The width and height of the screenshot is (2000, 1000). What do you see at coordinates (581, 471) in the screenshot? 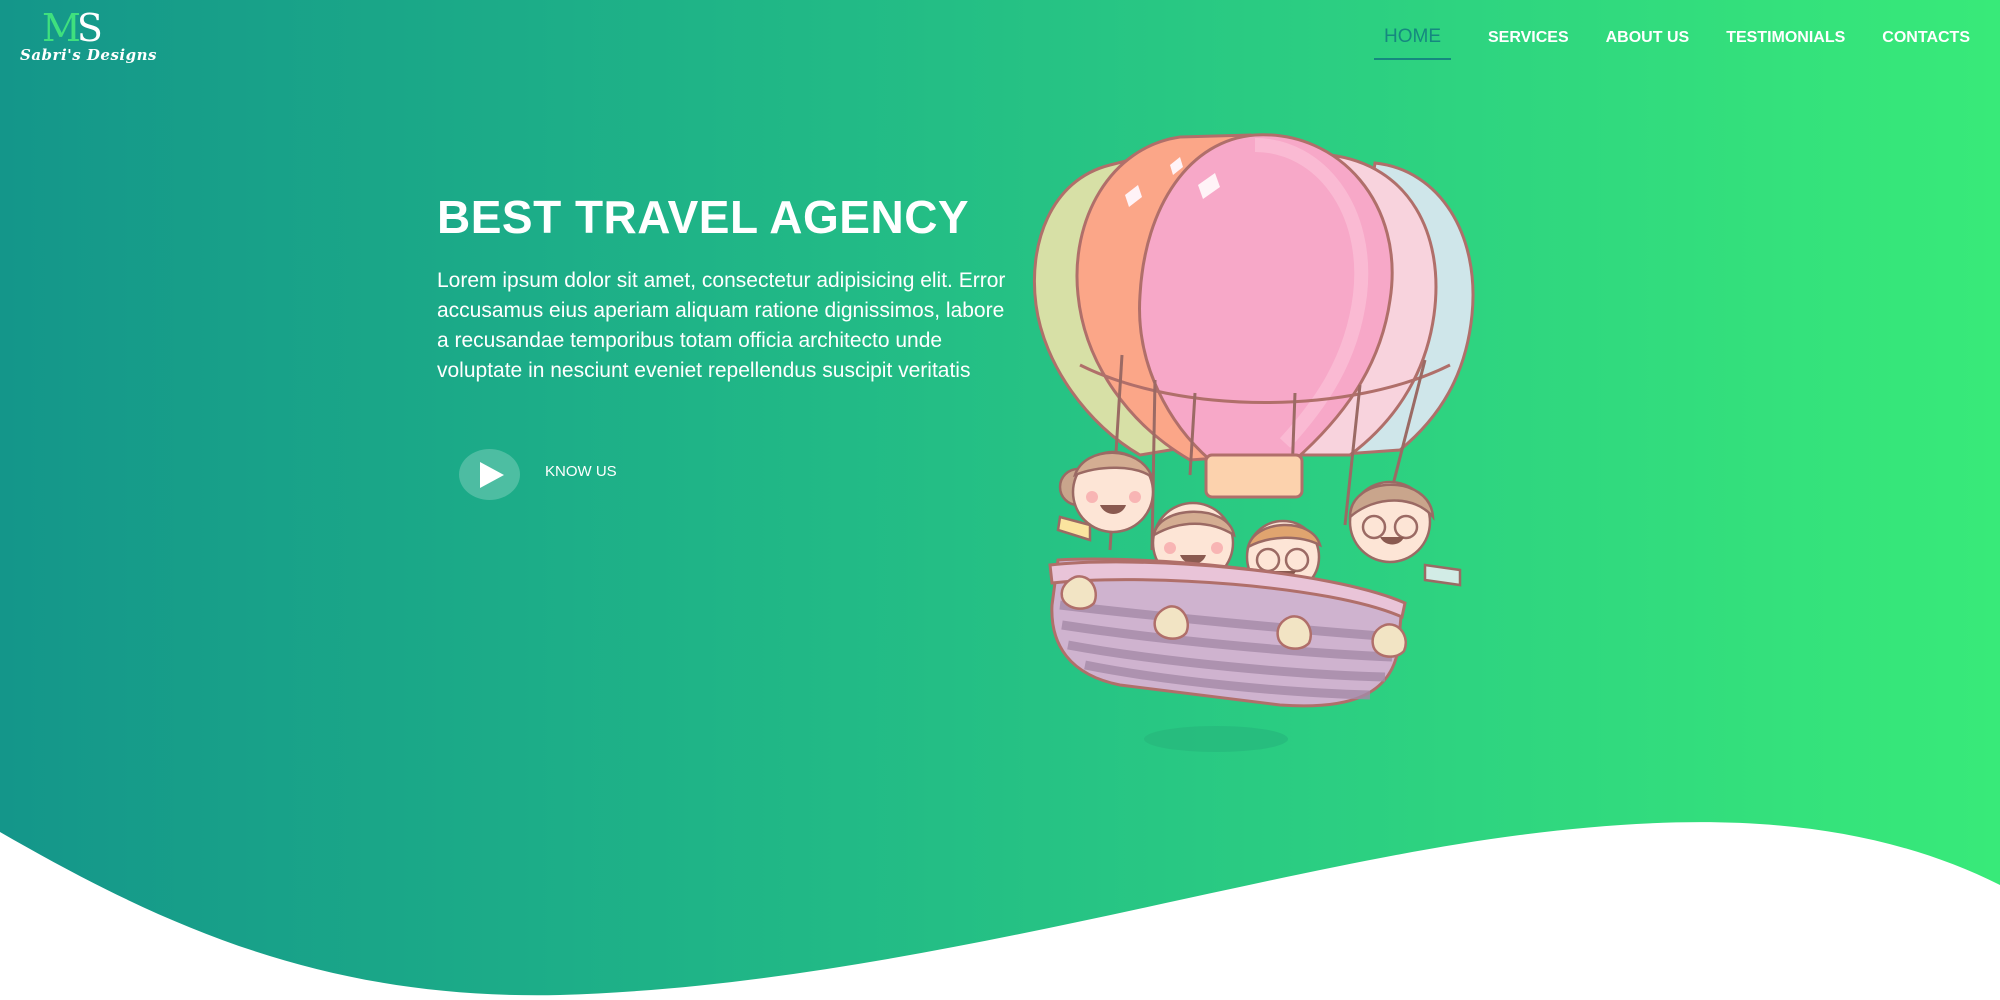
I see `know-us-link: KNOW US` at bounding box center [581, 471].